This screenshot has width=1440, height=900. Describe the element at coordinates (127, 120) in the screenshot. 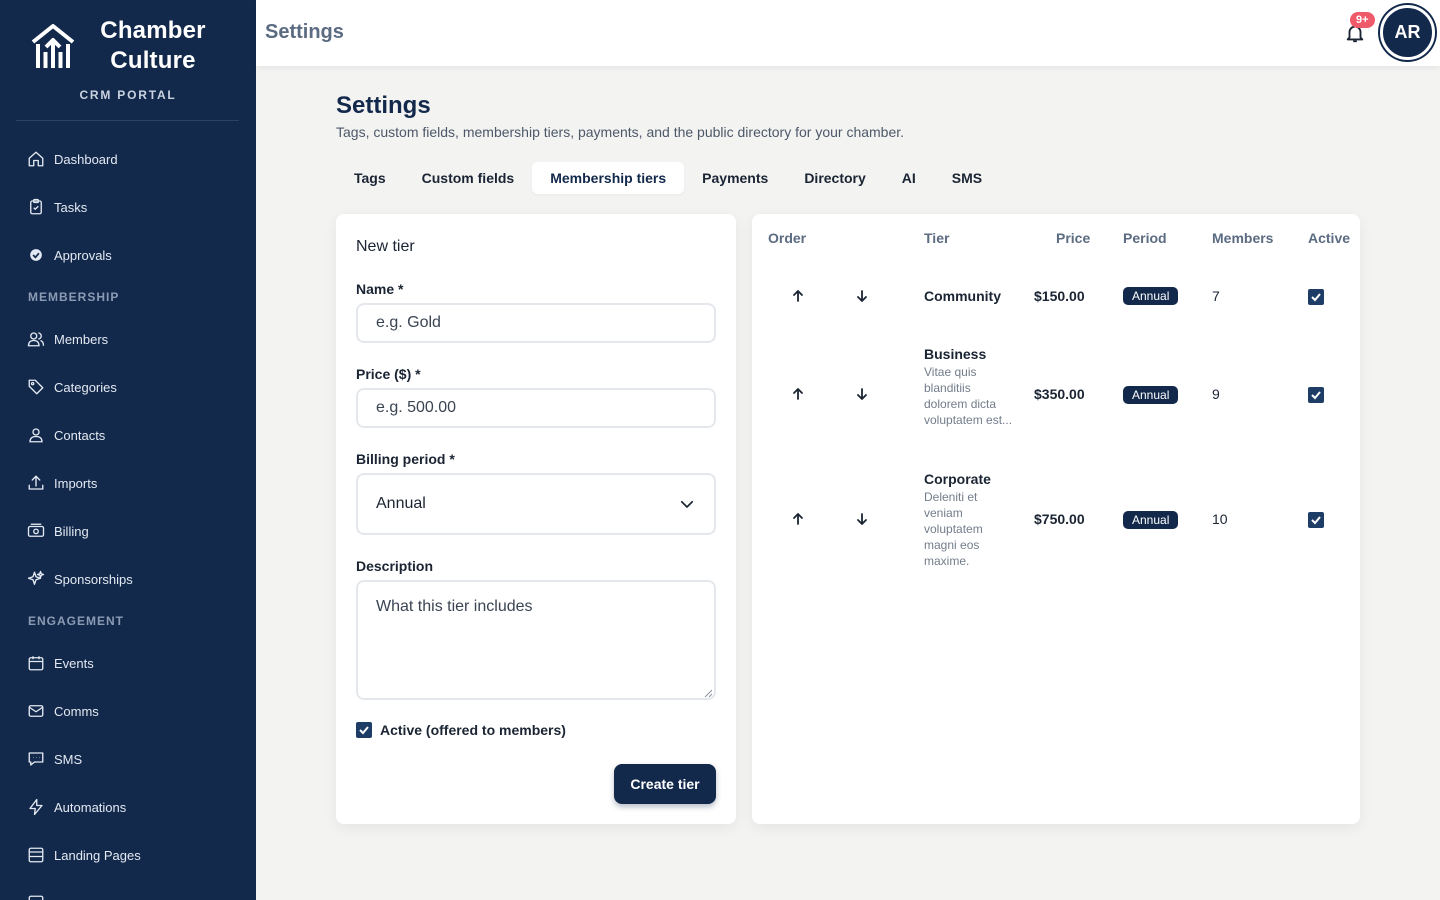

I see `brand-divider` at that location.